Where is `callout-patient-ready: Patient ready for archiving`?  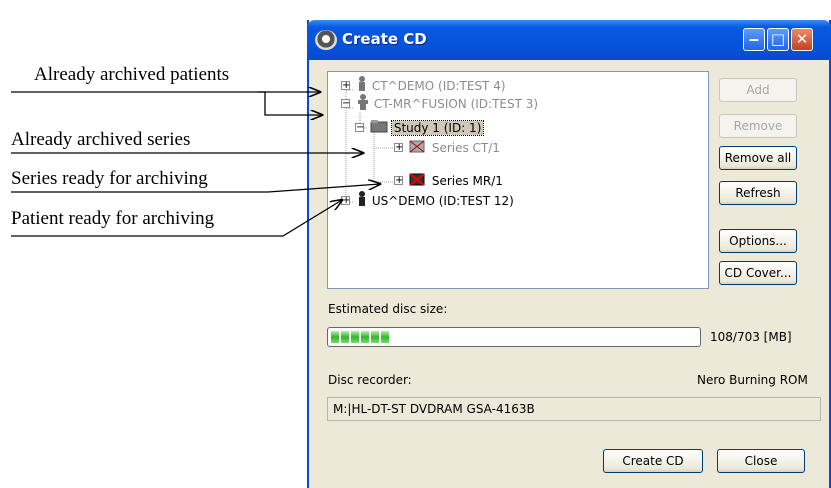 callout-patient-ready: Patient ready for archiving is located at coordinates (113, 218).